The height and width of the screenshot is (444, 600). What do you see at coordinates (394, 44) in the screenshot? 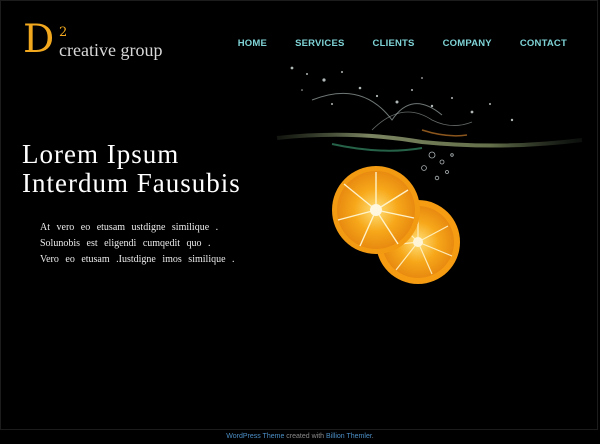
I see `nav-item-clients: CLIENTS` at bounding box center [394, 44].